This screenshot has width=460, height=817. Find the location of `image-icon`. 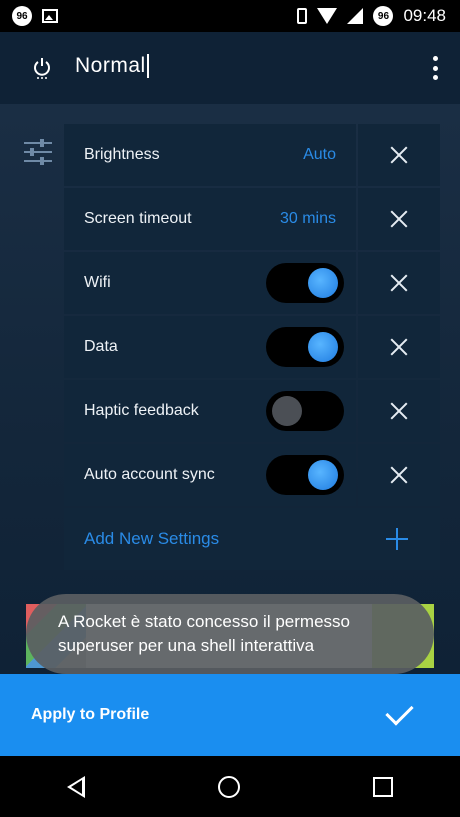

image-icon is located at coordinates (50, 16).